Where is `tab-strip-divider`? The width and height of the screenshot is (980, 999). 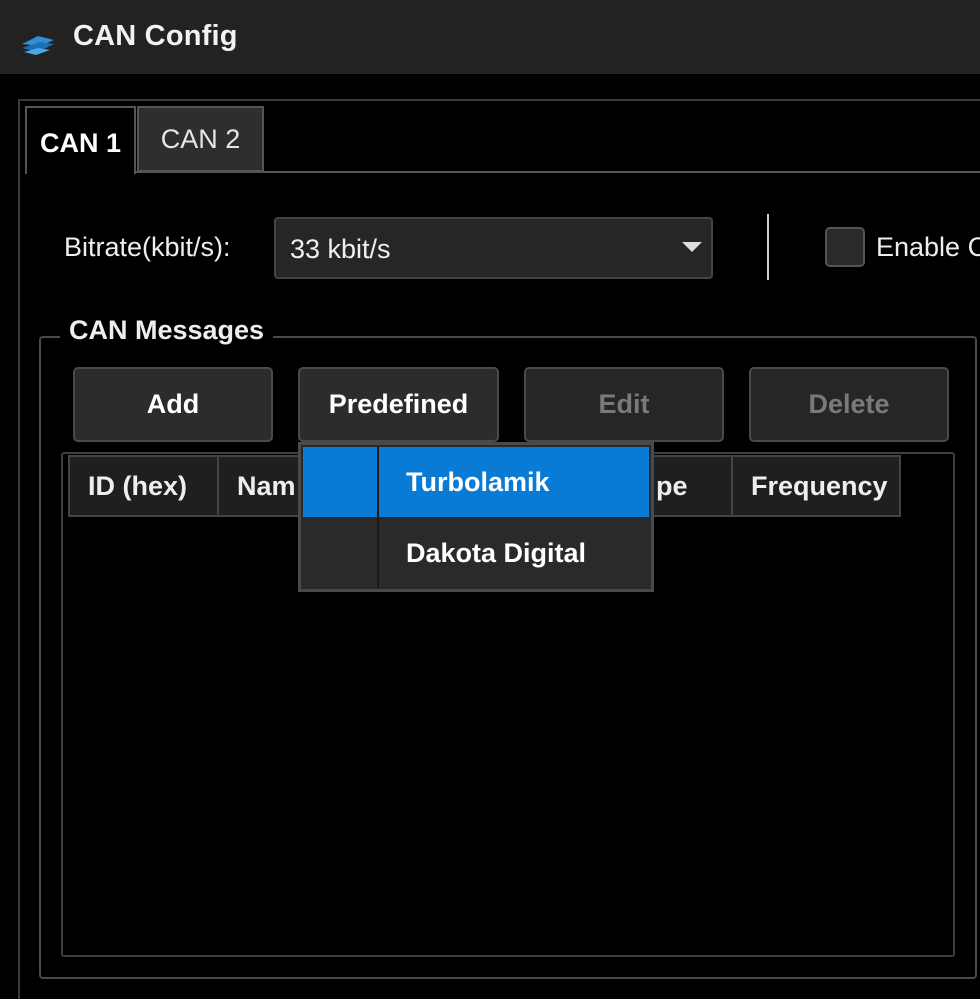
tab-strip-divider is located at coordinates (557, 172).